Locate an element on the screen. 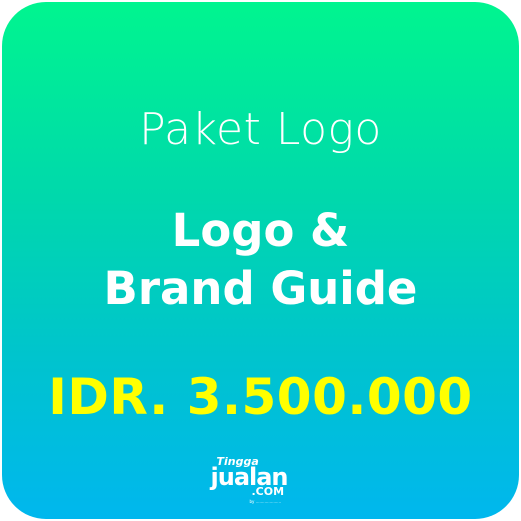  package-title-line-2: Brand Guide is located at coordinates (260, 288).